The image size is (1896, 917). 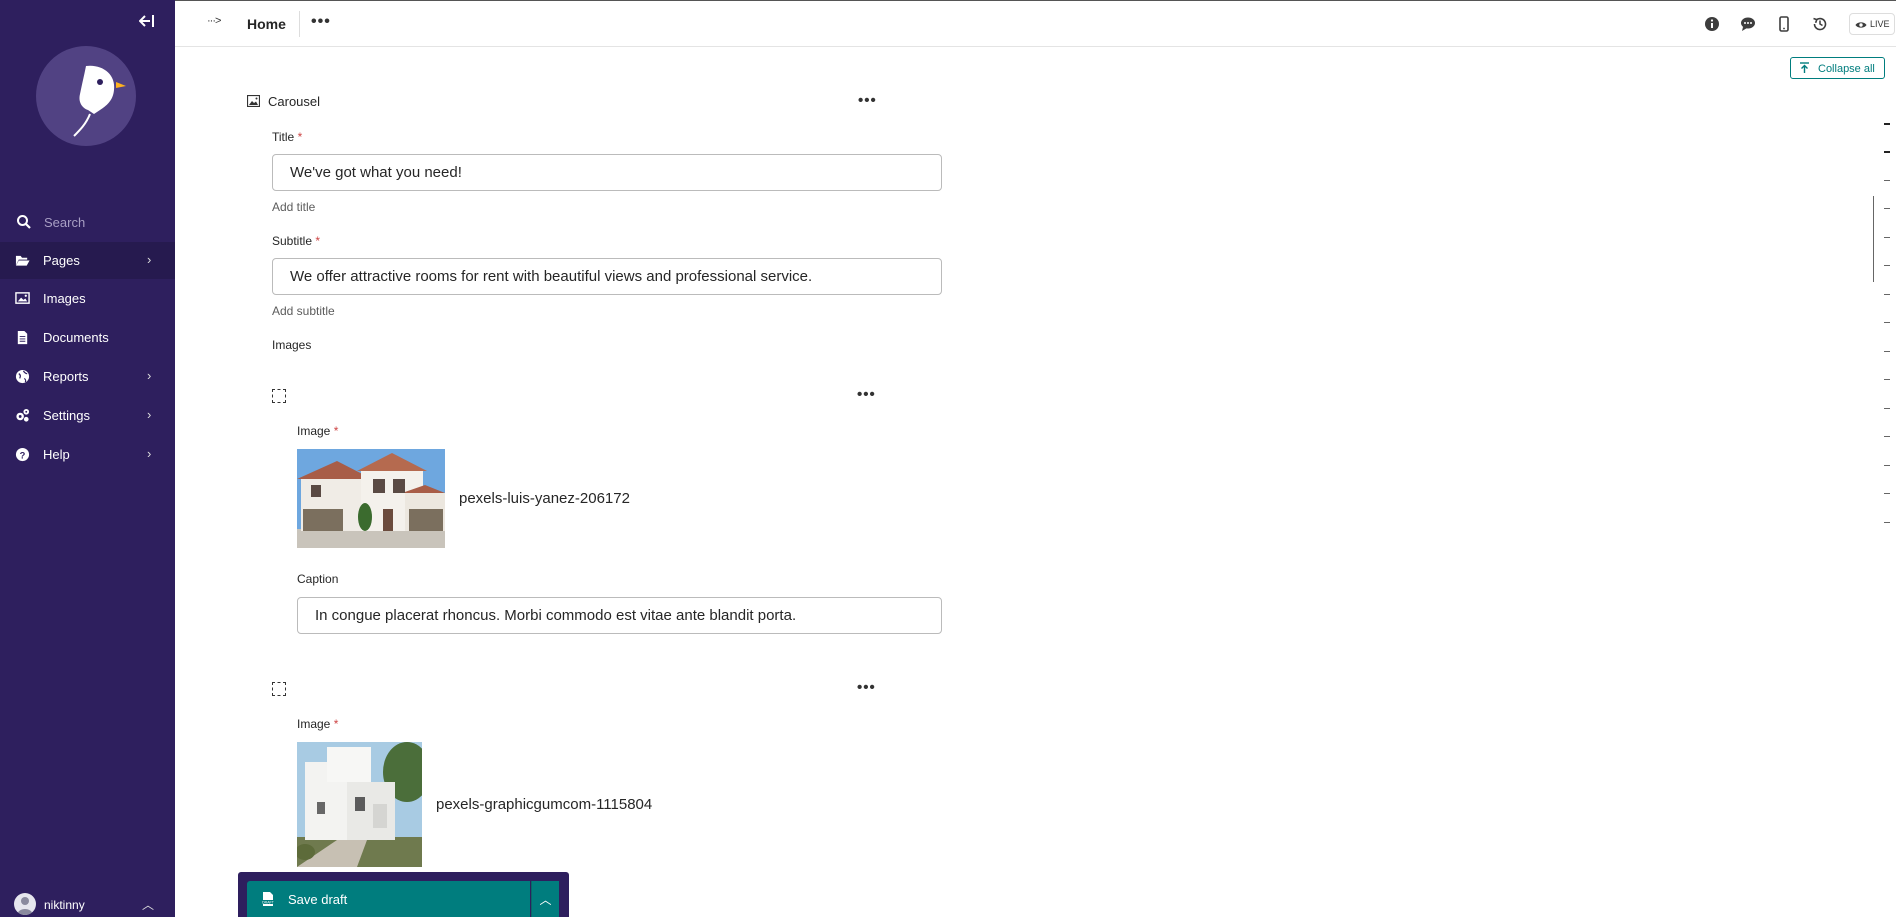 I want to click on avatar, so click(x=25, y=904).